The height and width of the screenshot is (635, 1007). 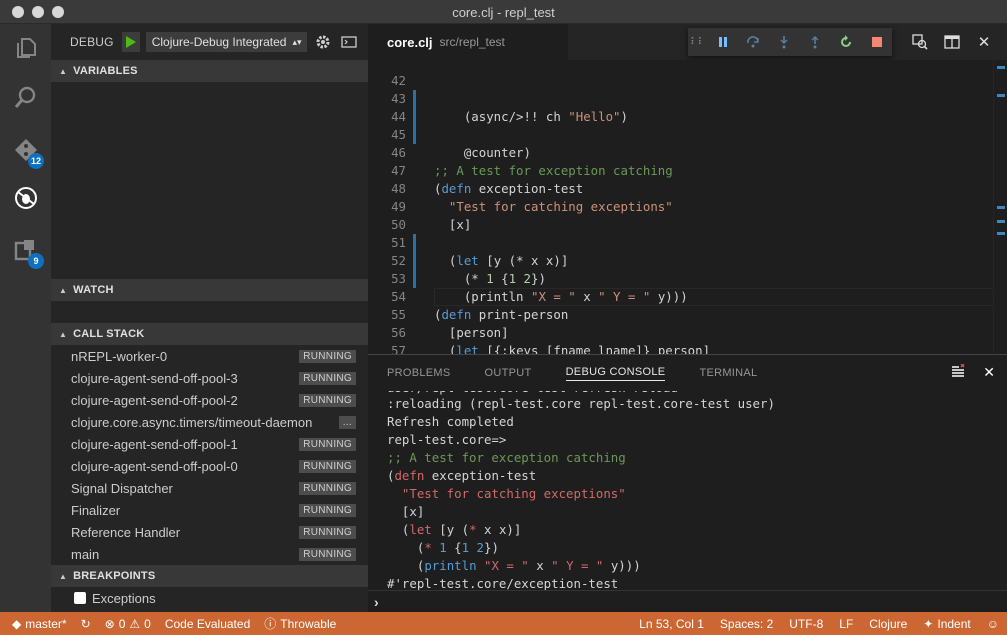 I want to click on callstack-item: nREPL-worker-0 RUNNING, so click(x=209, y=356).